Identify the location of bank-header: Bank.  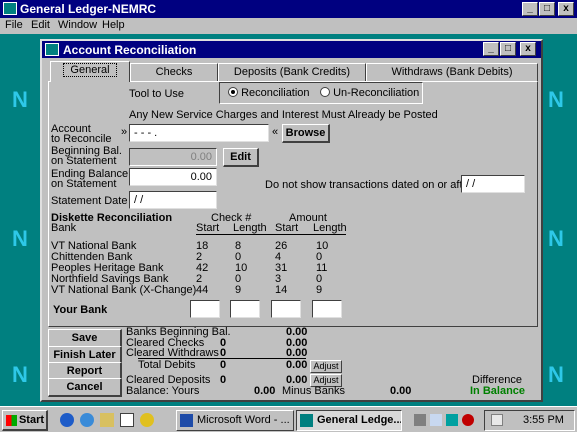
(64, 228).